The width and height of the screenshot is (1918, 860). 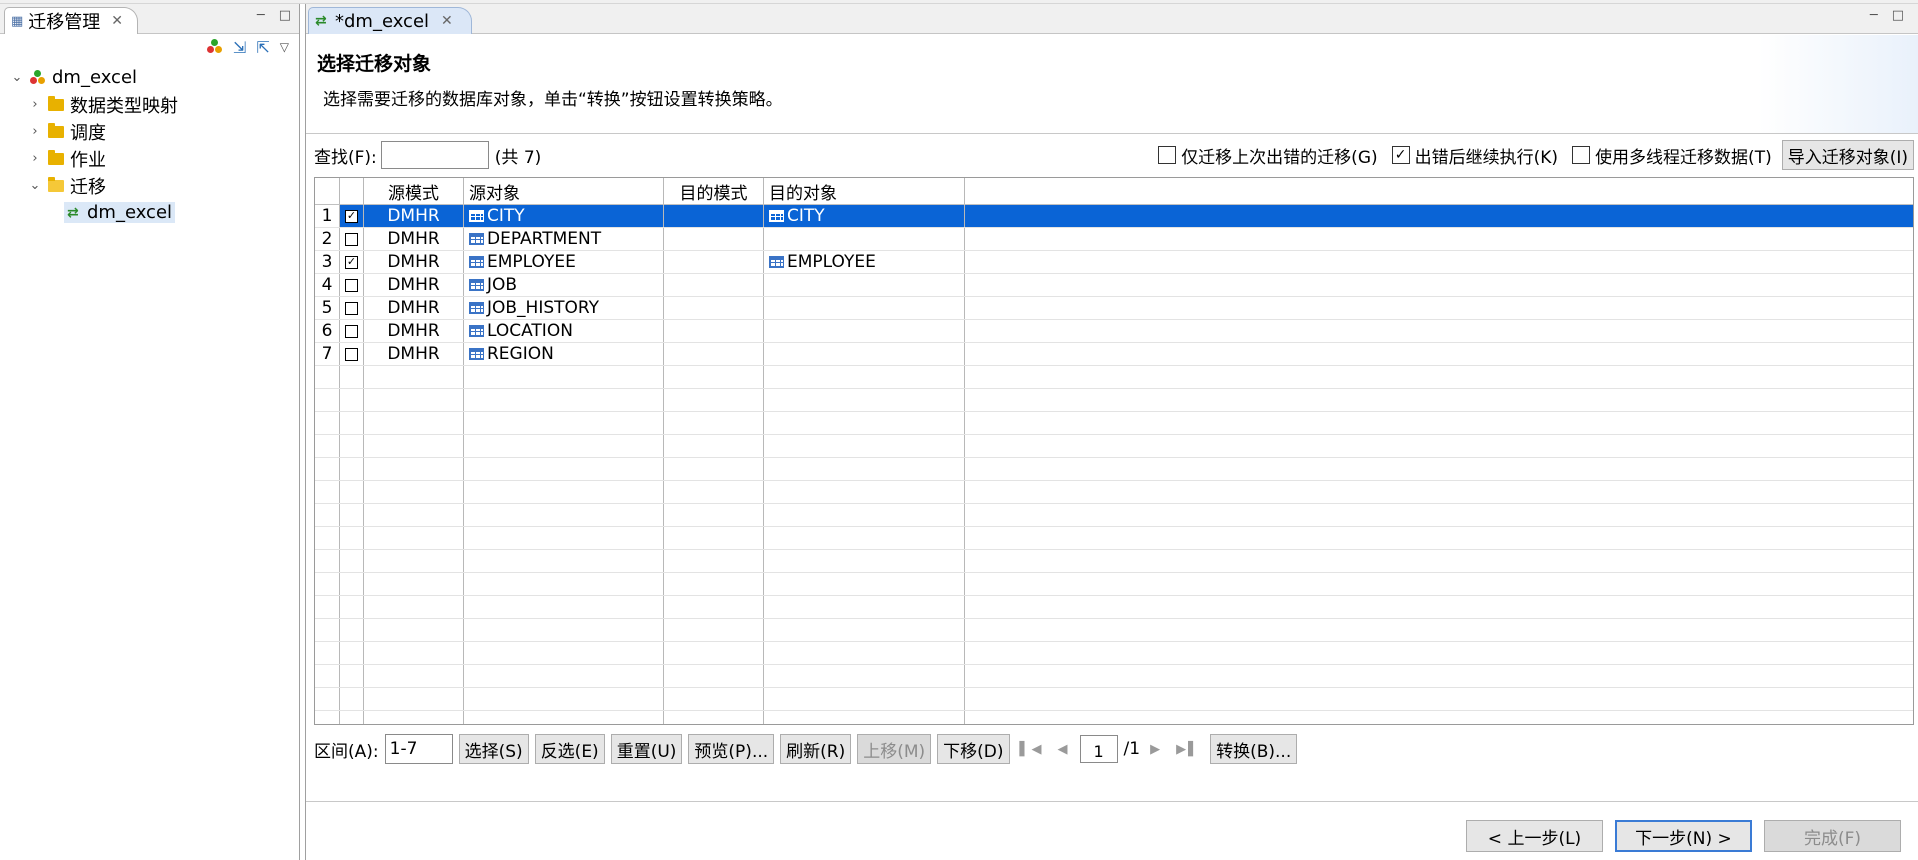 I want to click on tree-node-schedule: › 调度, so click(x=149, y=131).